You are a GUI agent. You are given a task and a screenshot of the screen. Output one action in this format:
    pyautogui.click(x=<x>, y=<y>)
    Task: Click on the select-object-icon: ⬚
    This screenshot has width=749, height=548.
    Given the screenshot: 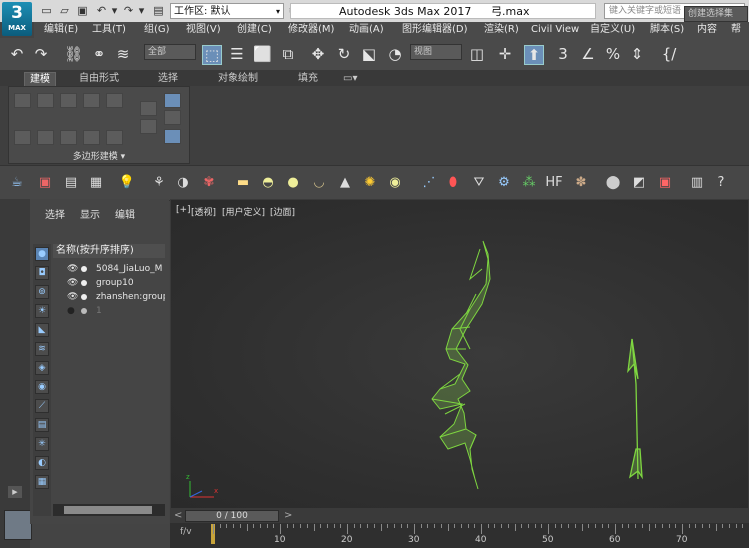 What is the action you would take?
    pyautogui.click(x=212, y=55)
    